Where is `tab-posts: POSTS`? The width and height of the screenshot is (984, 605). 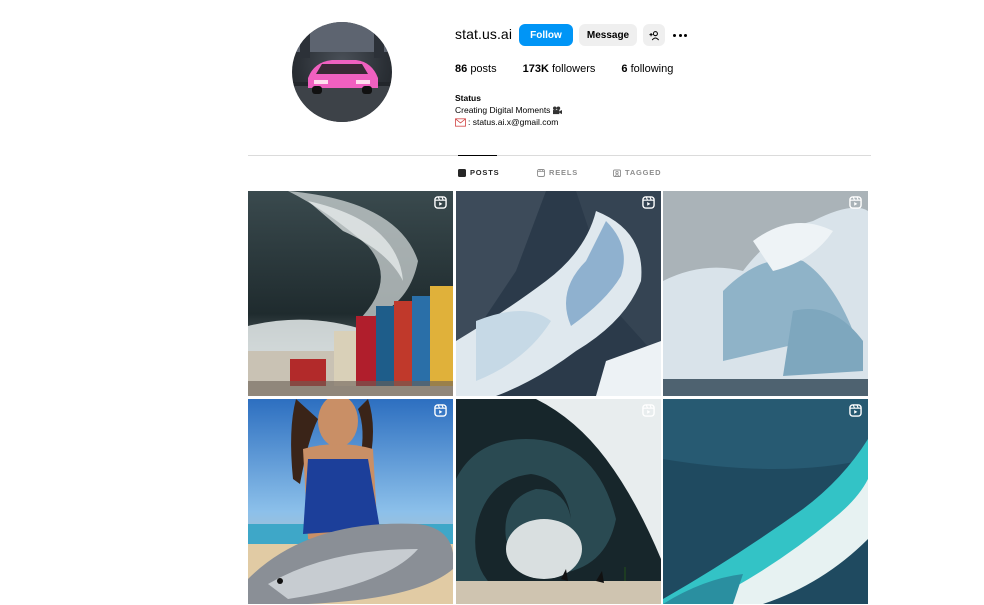 tab-posts: POSTS is located at coordinates (478, 172).